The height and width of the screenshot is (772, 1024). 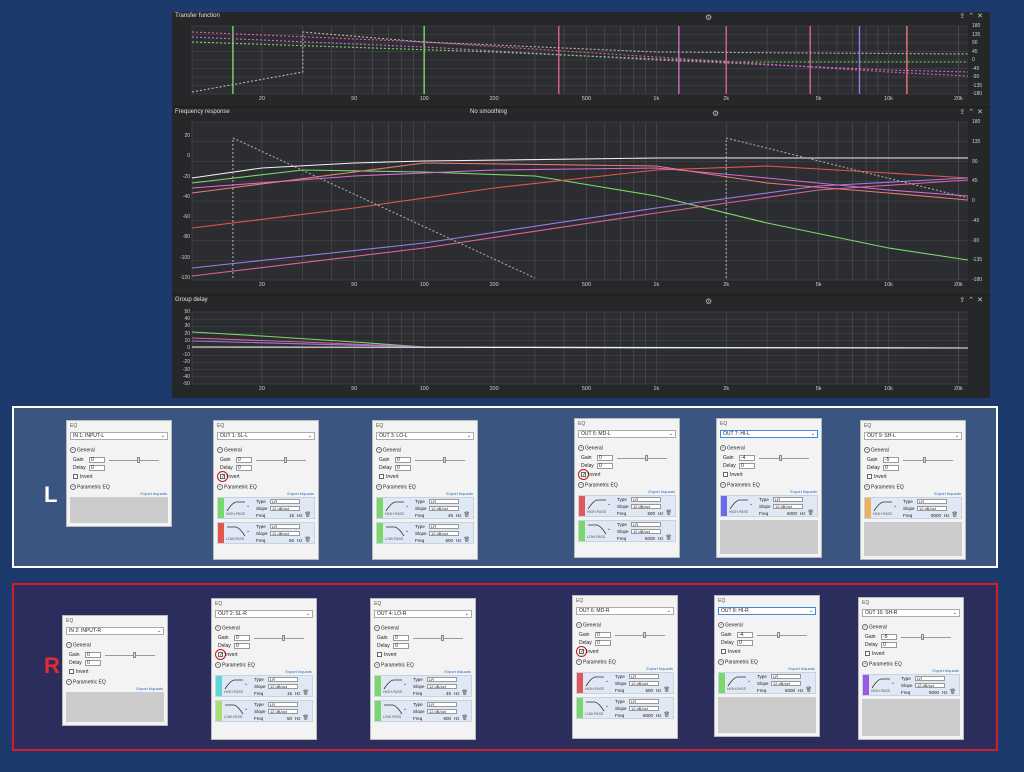 What do you see at coordinates (282, 515) in the screenshot?
I see `freq-value: 15` at bounding box center [282, 515].